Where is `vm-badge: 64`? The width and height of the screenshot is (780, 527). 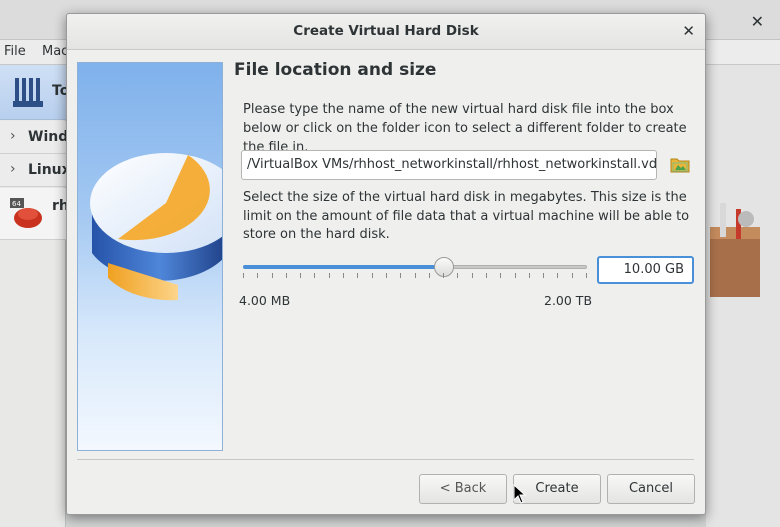 vm-badge: 64 is located at coordinates (16, 204).